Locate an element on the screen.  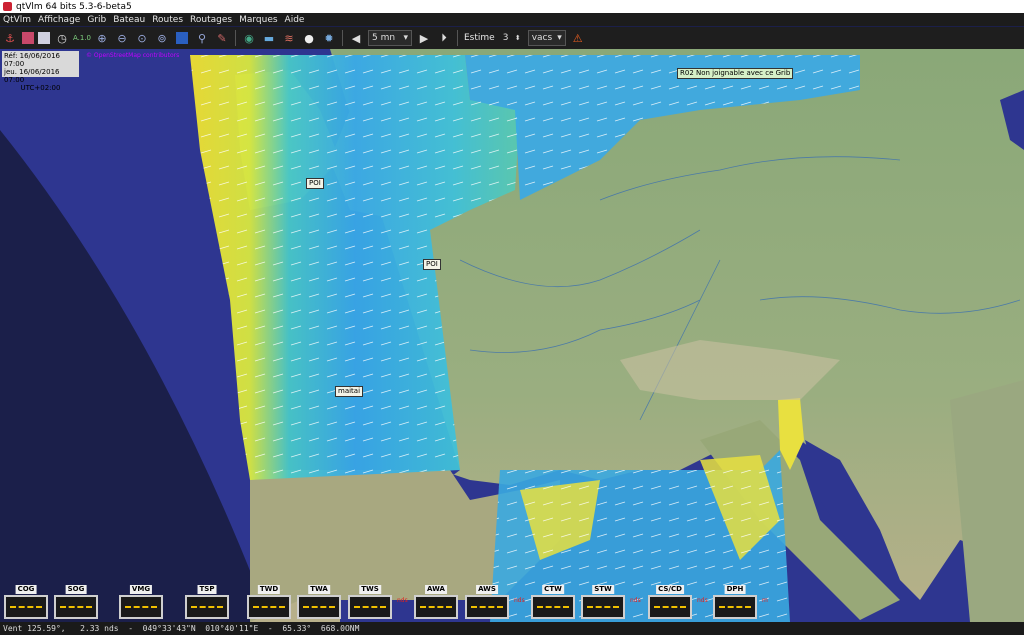
menu-routages: Routages is located at coordinates (211, 20).